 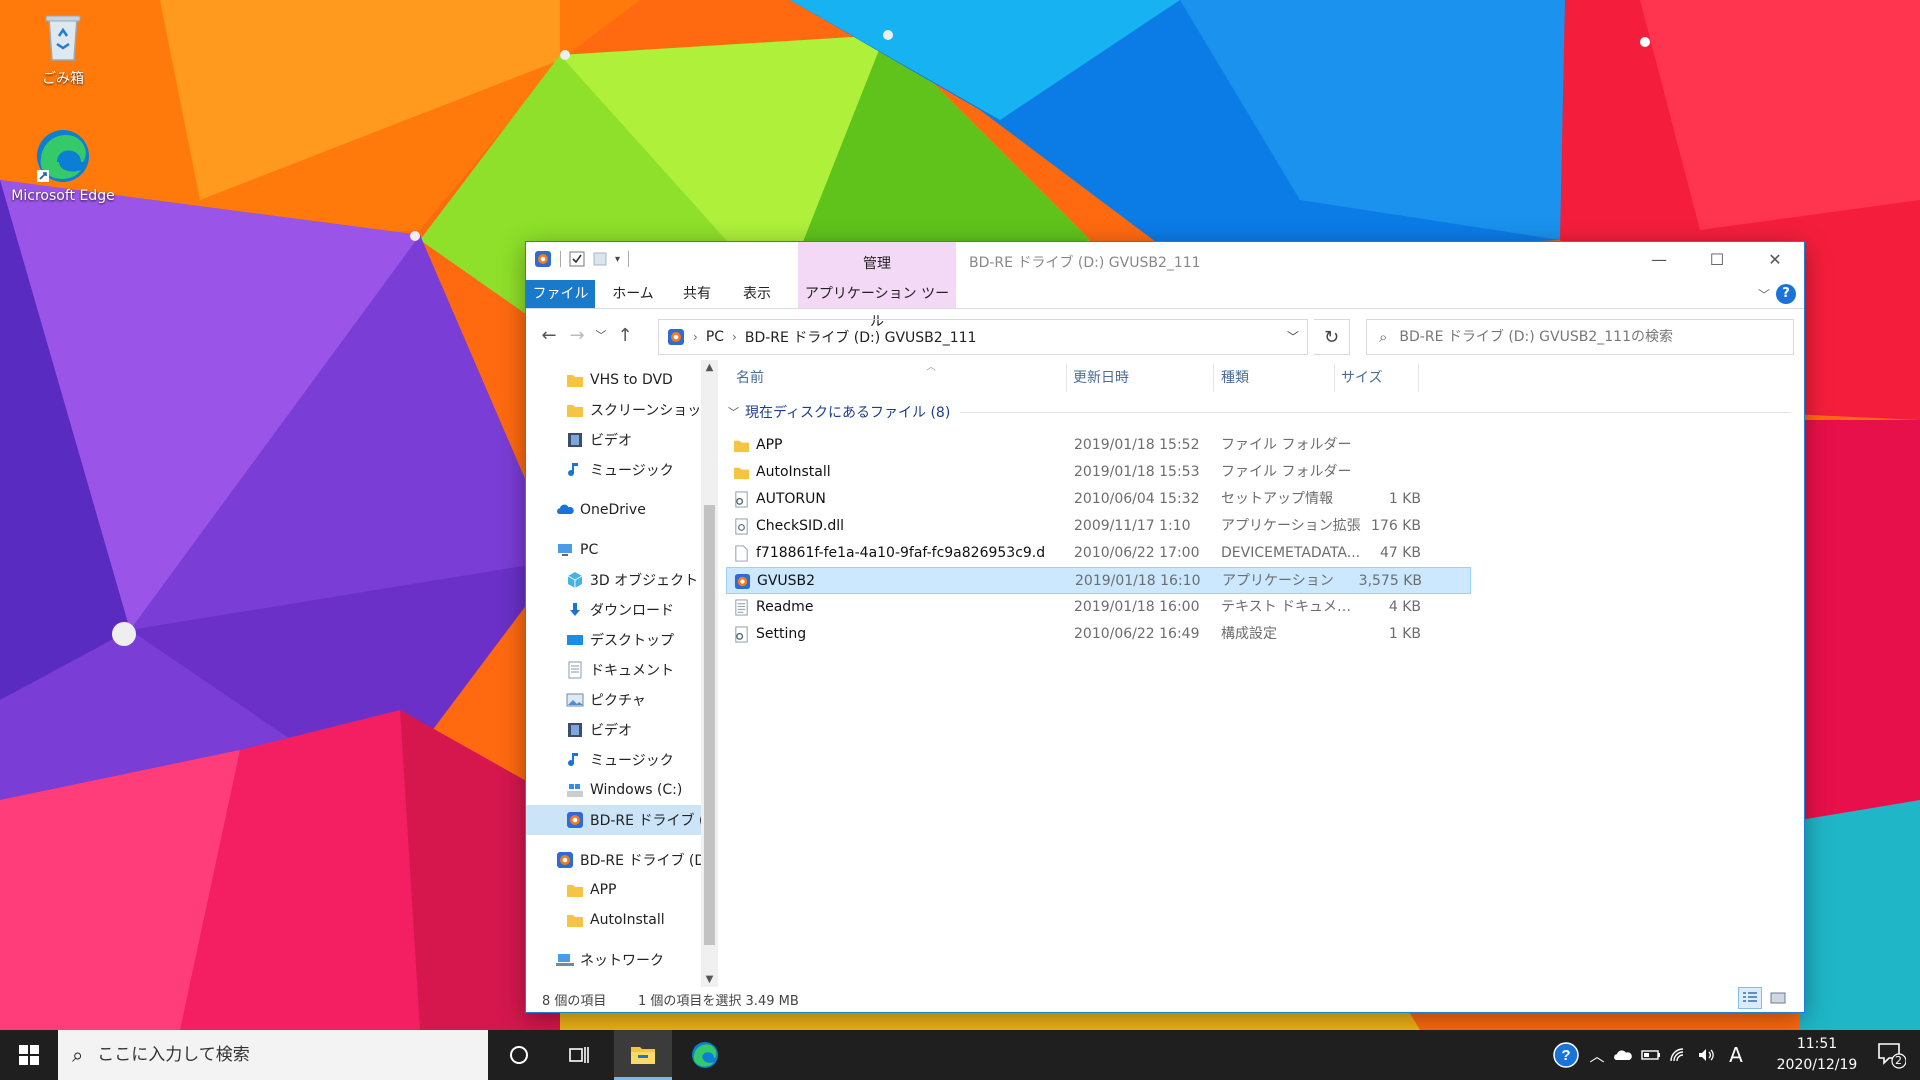 I want to click on desktop-recycle-bin: ごみ箱, so click(x=63, y=48).